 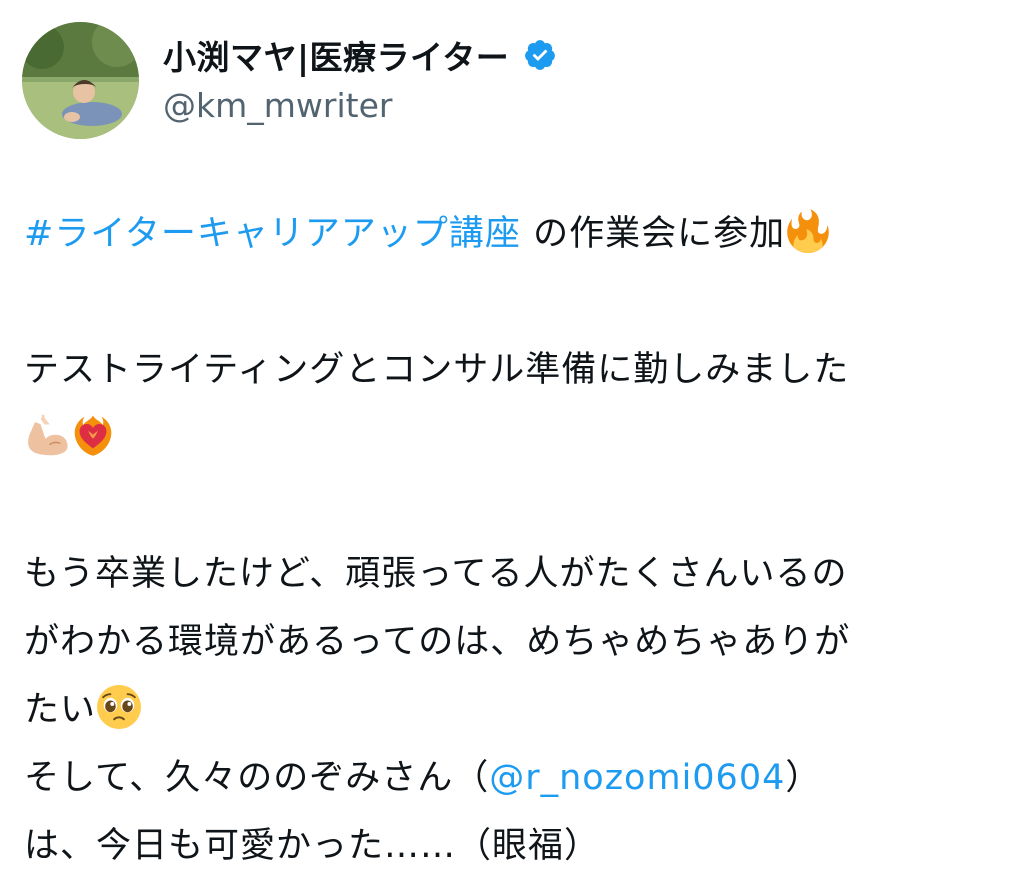 What do you see at coordinates (437, 370) in the screenshot?
I see `line2-text: テストライティングとコンサル準備に勤しみました` at bounding box center [437, 370].